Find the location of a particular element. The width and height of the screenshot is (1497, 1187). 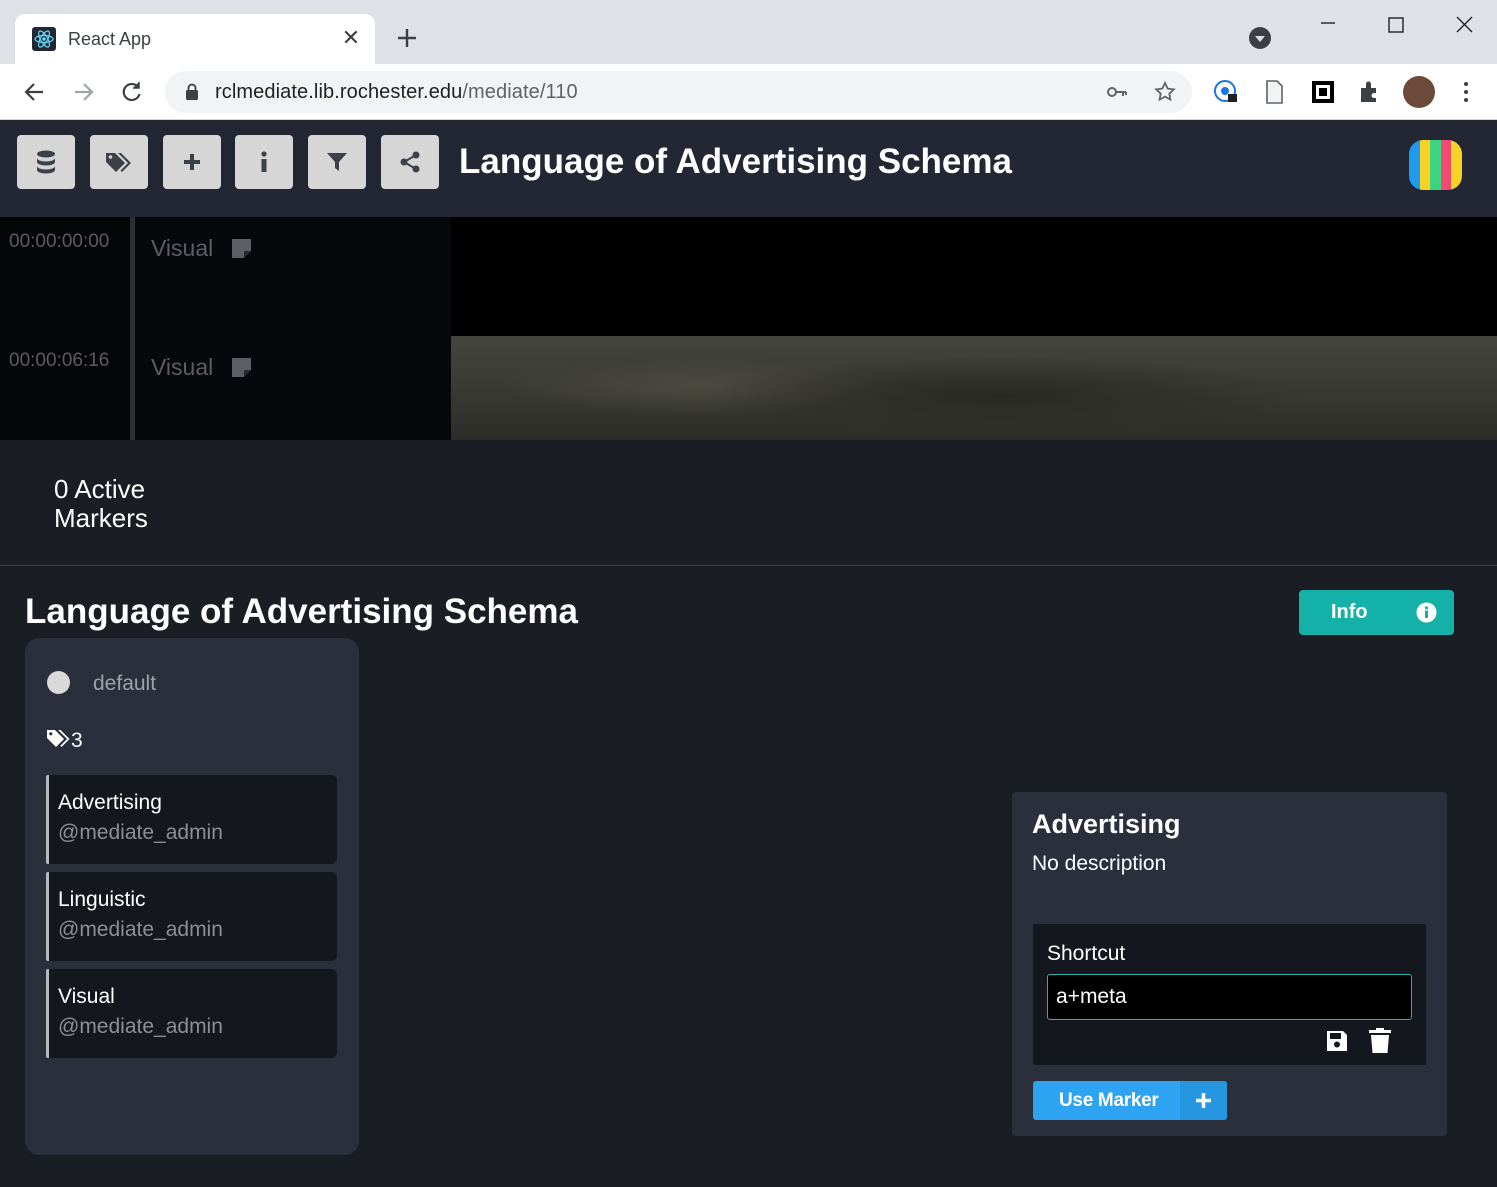

schema-title: Language of Advertising Schema is located at coordinates (301, 611).